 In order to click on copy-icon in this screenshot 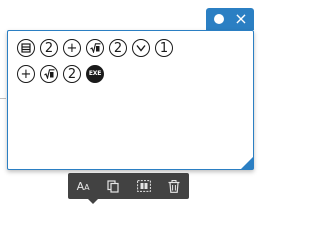, I will do `click(113, 186)`.